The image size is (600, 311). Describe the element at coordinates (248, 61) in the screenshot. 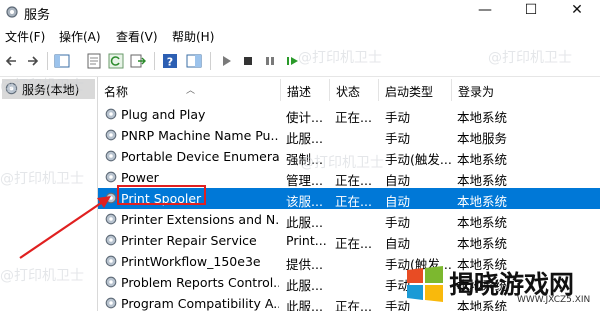

I see `stop-service-icon` at that location.